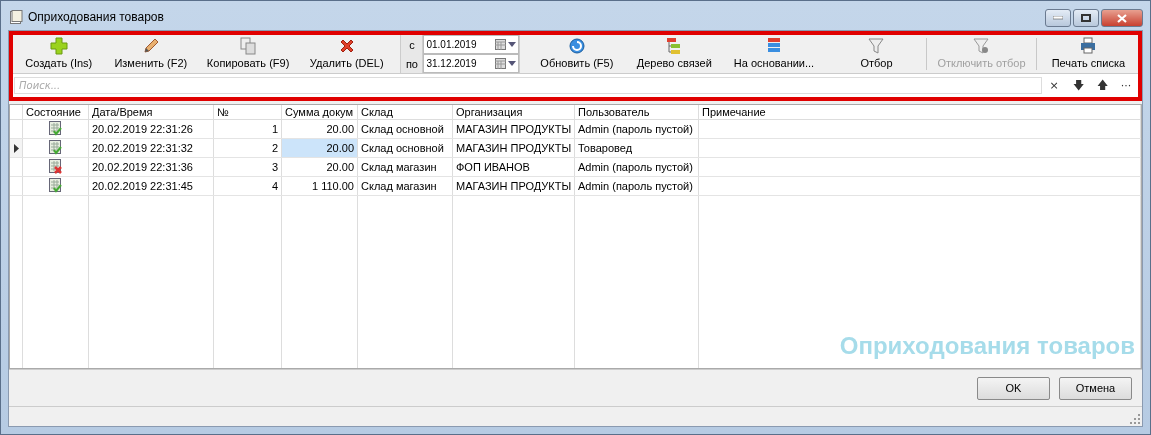 This screenshot has width=1151, height=435. What do you see at coordinates (16, 16) in the screenshot?
I see `document-icon` at bounding box center [16, 16].